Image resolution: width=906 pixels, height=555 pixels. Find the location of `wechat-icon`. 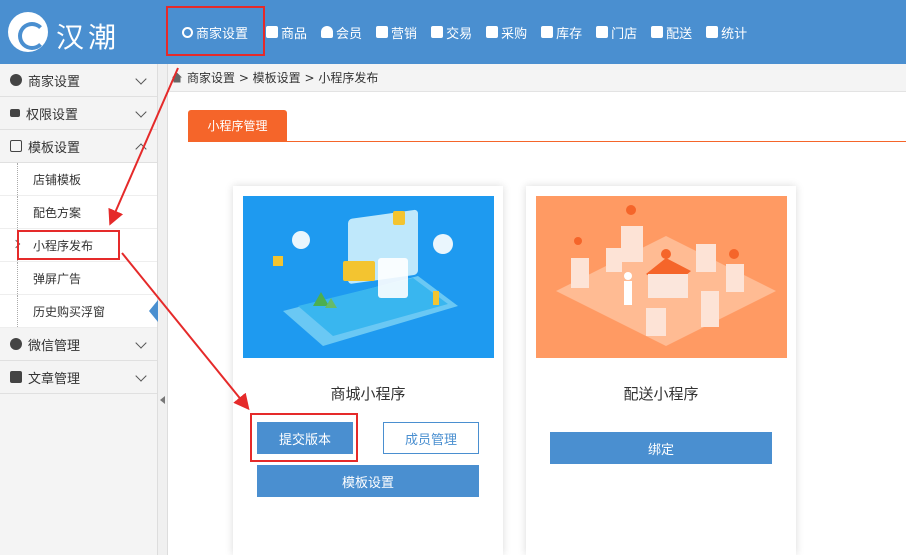

wechat-icon is located at coordinates (16, 344).